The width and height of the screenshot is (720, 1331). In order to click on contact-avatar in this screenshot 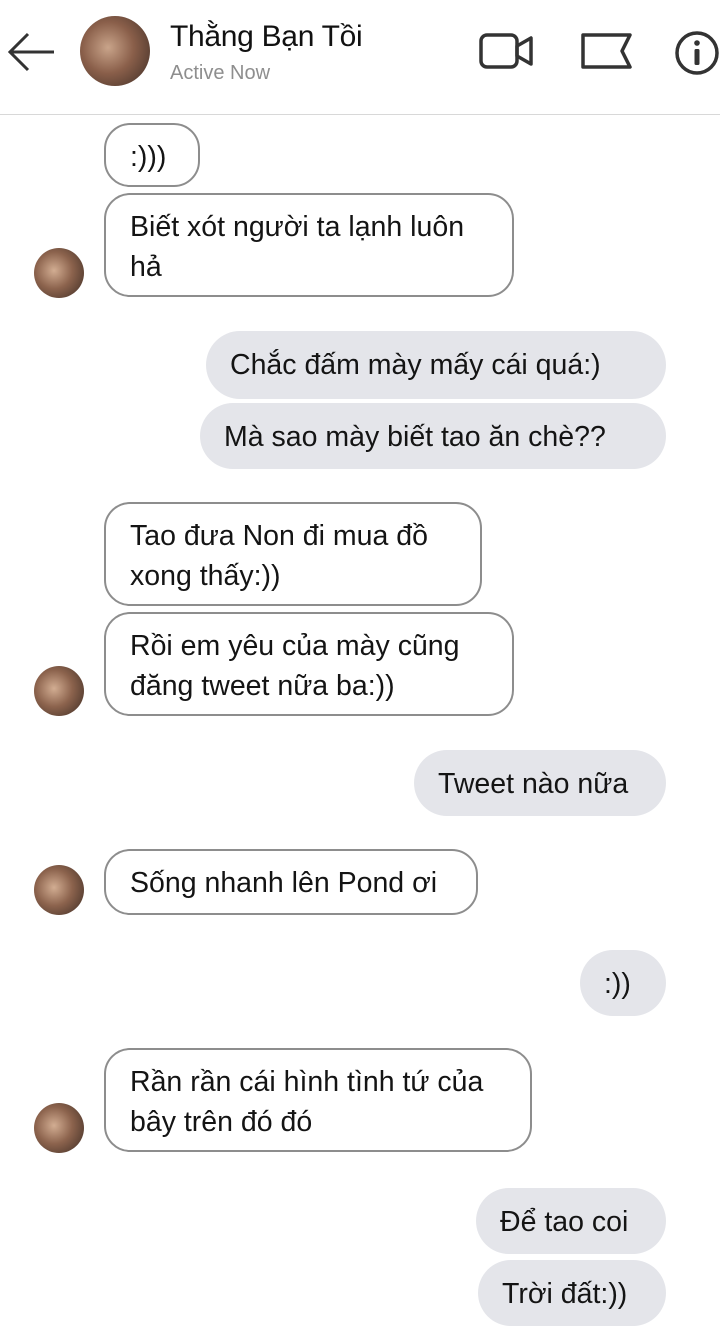, I will do `click(115, 51)`.